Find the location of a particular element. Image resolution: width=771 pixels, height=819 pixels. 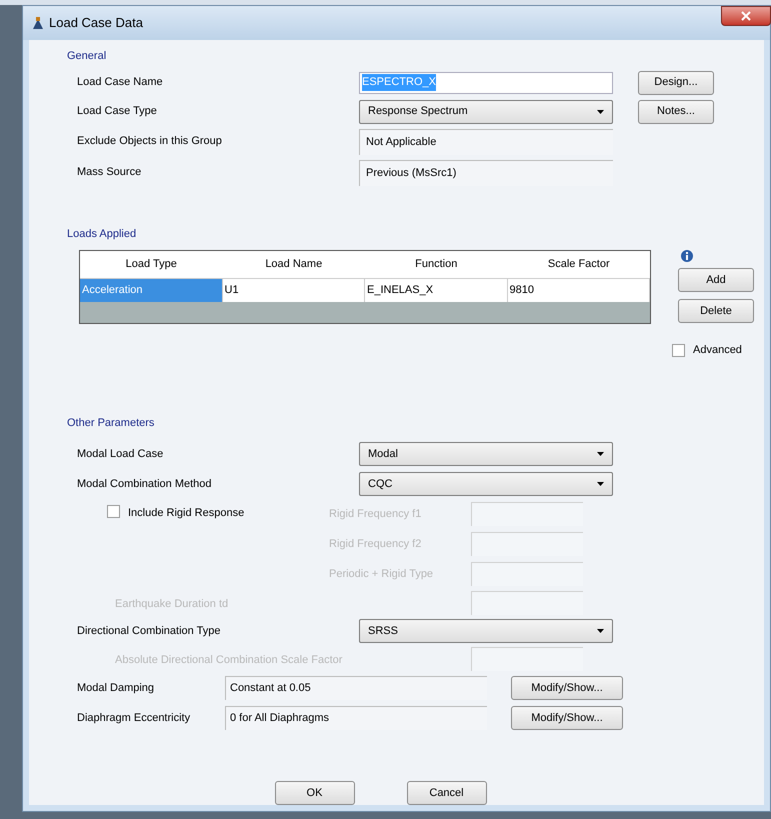

field-label: Modal Damping is located at coordinates (116, 688).